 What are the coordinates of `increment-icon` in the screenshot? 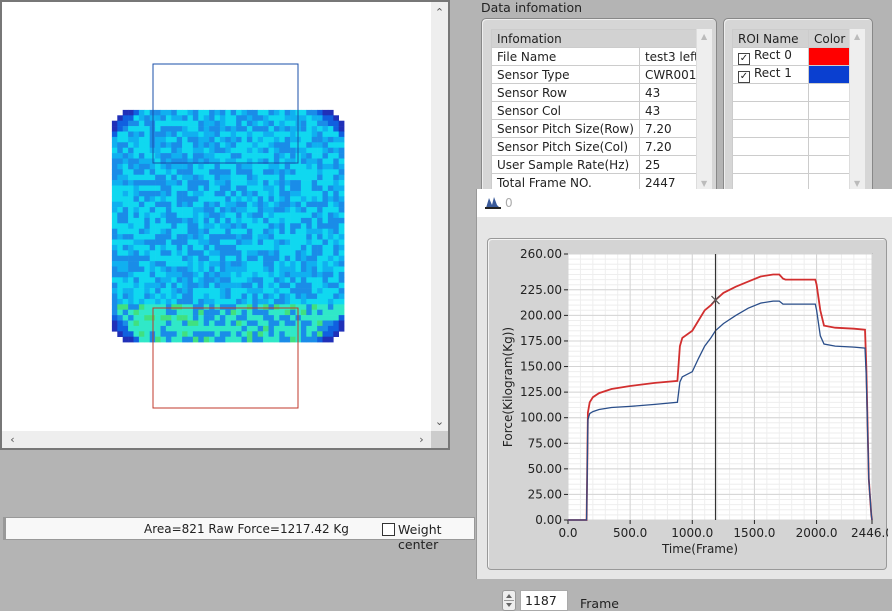 It's located at (509, 596).